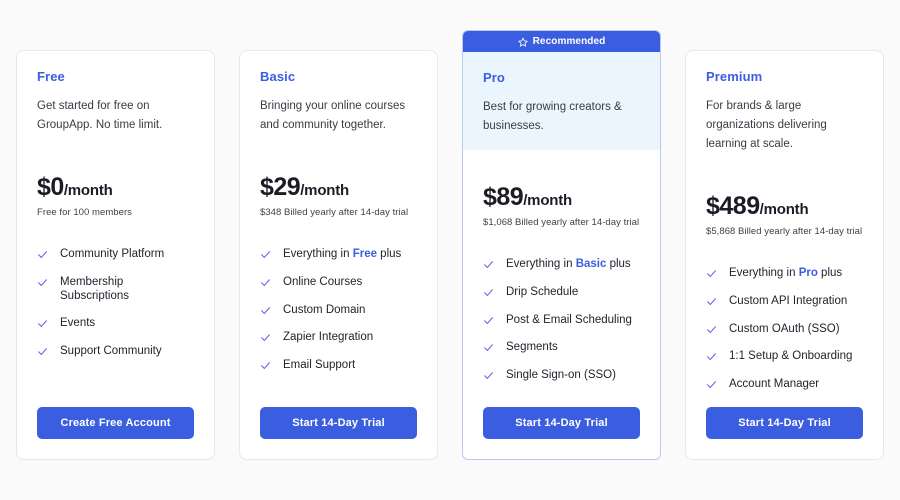 This screenshot has height=500, width=900. I want to click on plan-description: Best for growing creators & businesses., so click(552, 116).